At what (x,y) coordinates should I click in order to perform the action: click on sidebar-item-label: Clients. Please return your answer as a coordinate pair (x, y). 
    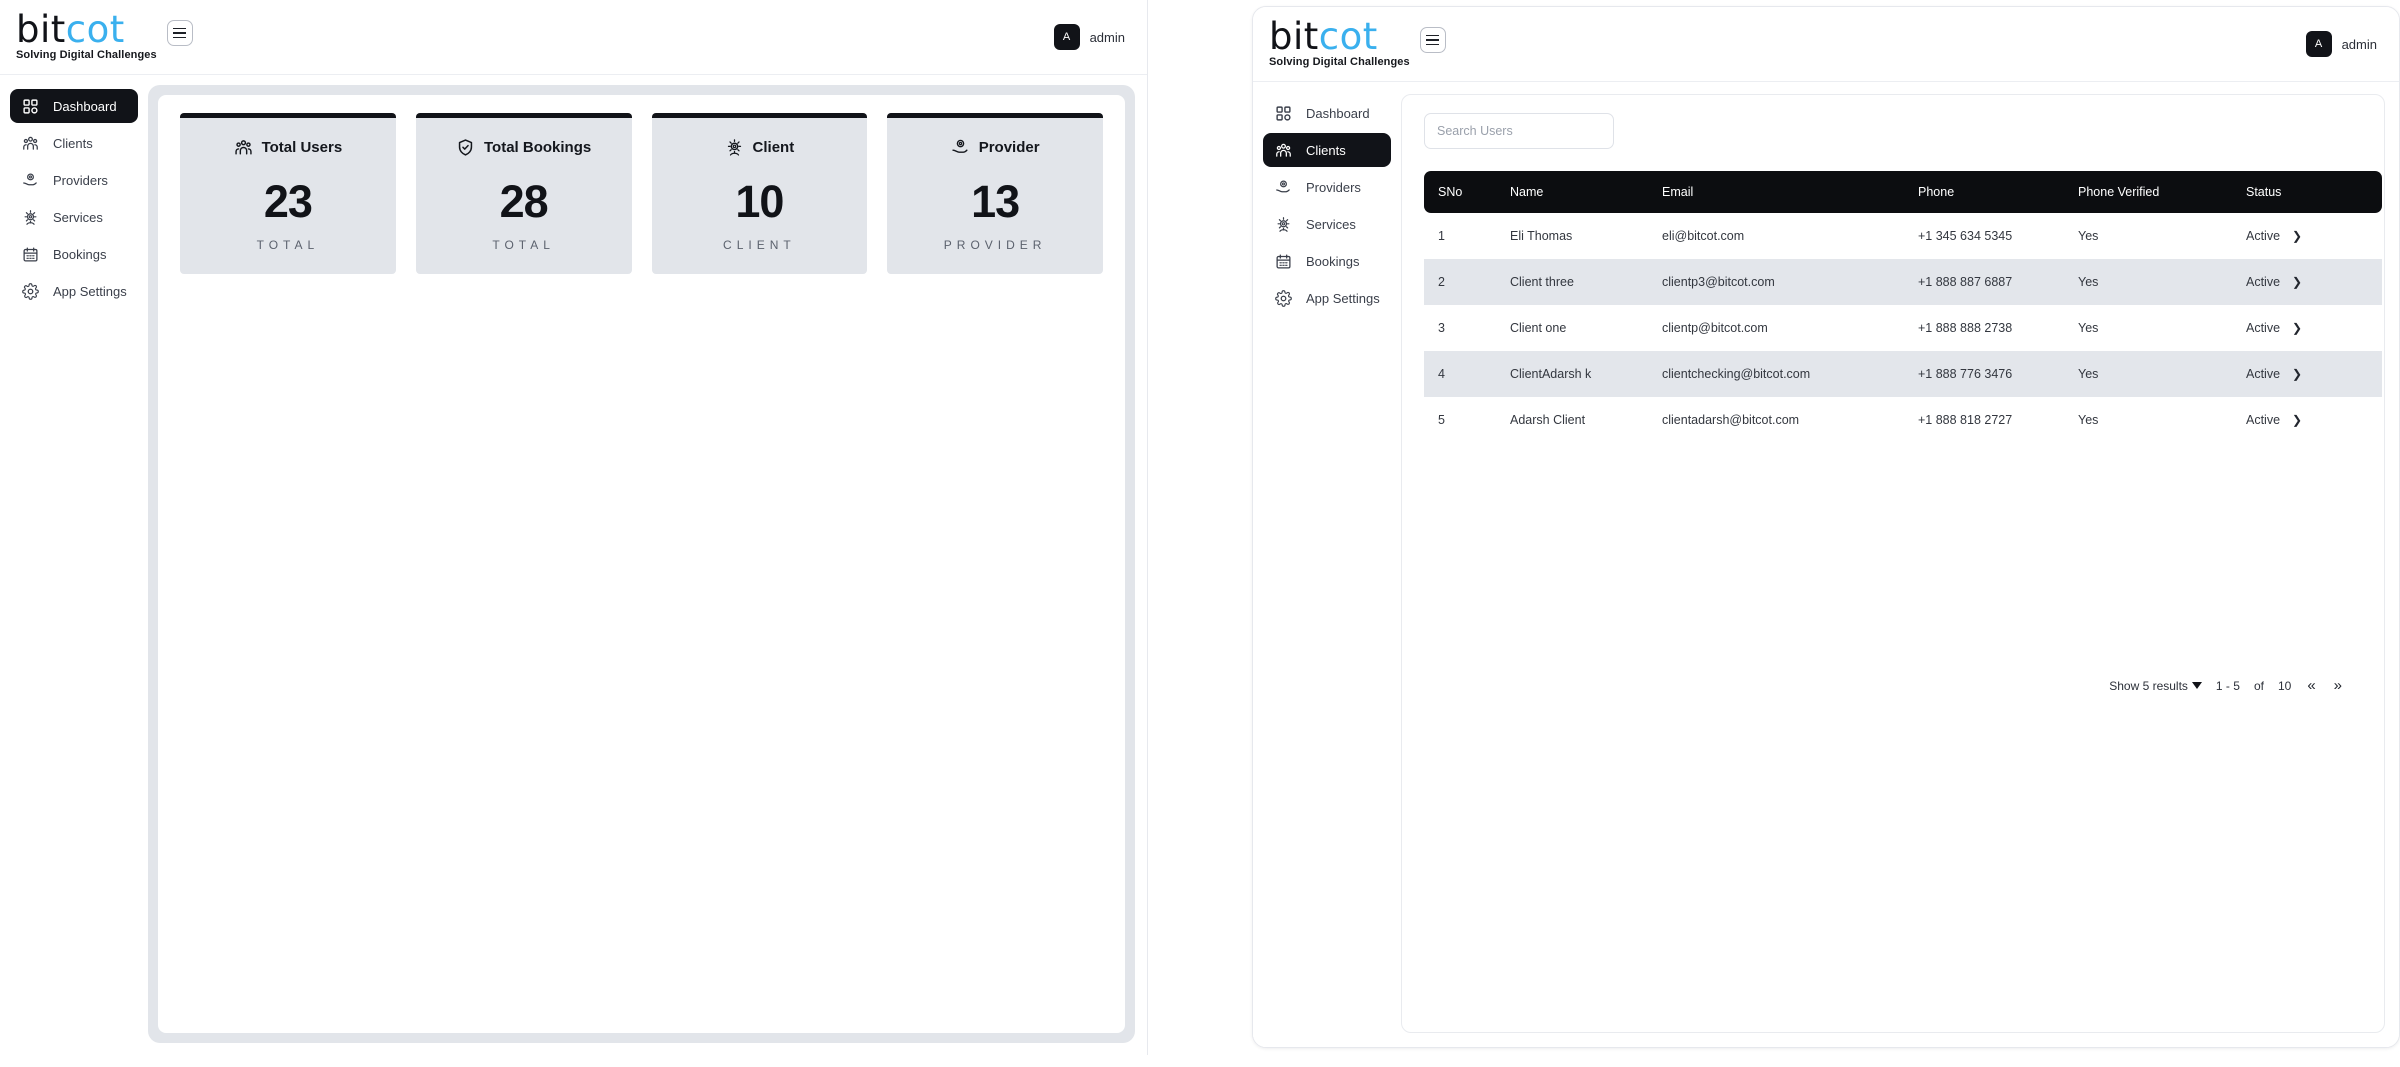
    Looking at the image, I should click on (1326, 150).